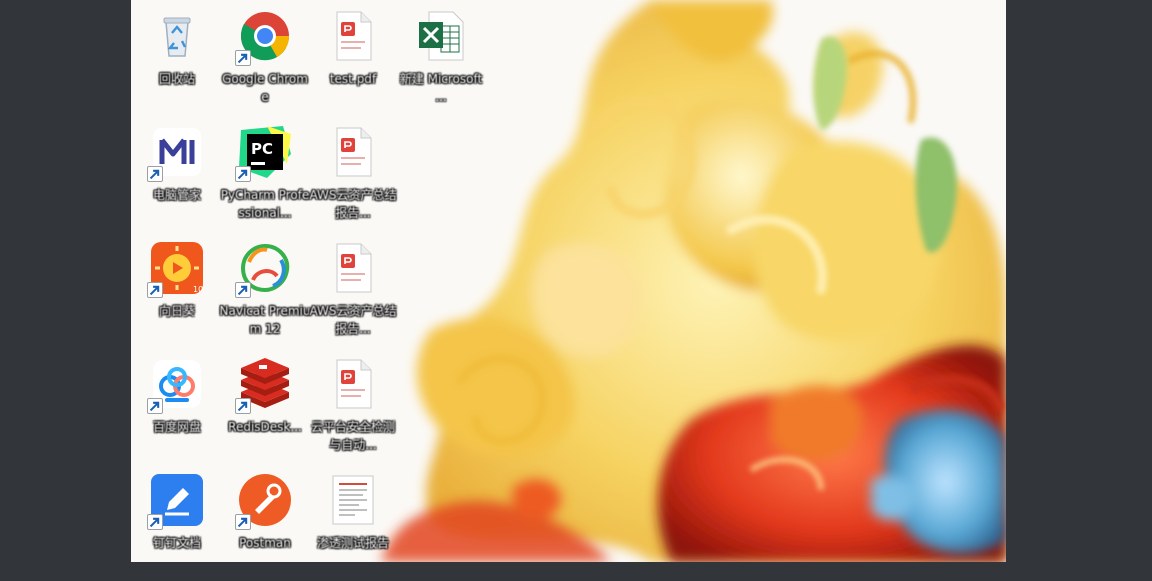 Image resolution: width=1152 pixels, height=581 pixels. Describe the element at coordinates (441, 36) in the screenshot. I see `excel-icon` at that location.